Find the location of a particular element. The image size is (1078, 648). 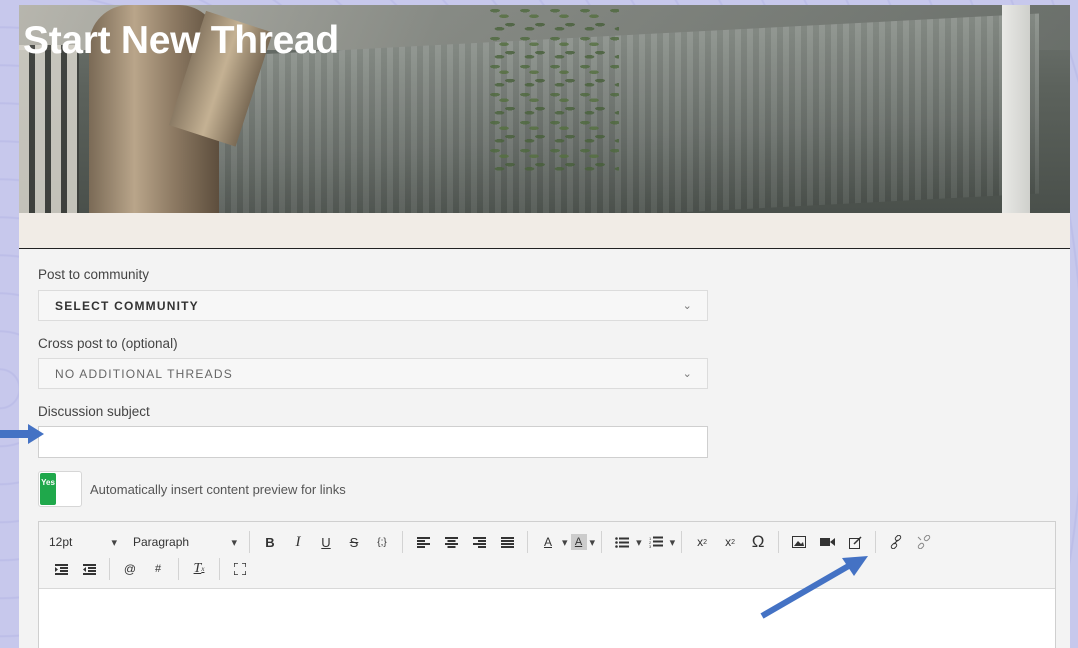

hero-pillar is located at coordinates (1016, 109).